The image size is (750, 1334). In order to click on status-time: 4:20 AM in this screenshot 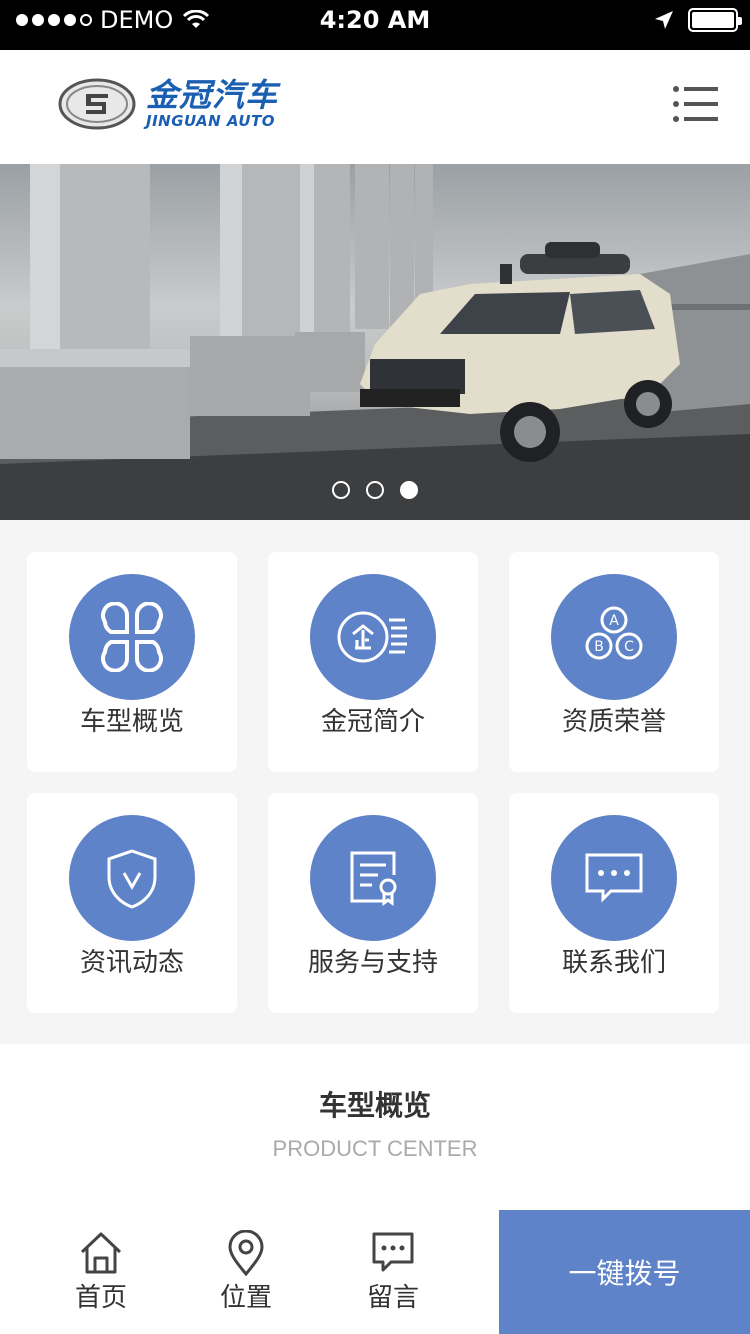, I will do `click(375, 20)`.